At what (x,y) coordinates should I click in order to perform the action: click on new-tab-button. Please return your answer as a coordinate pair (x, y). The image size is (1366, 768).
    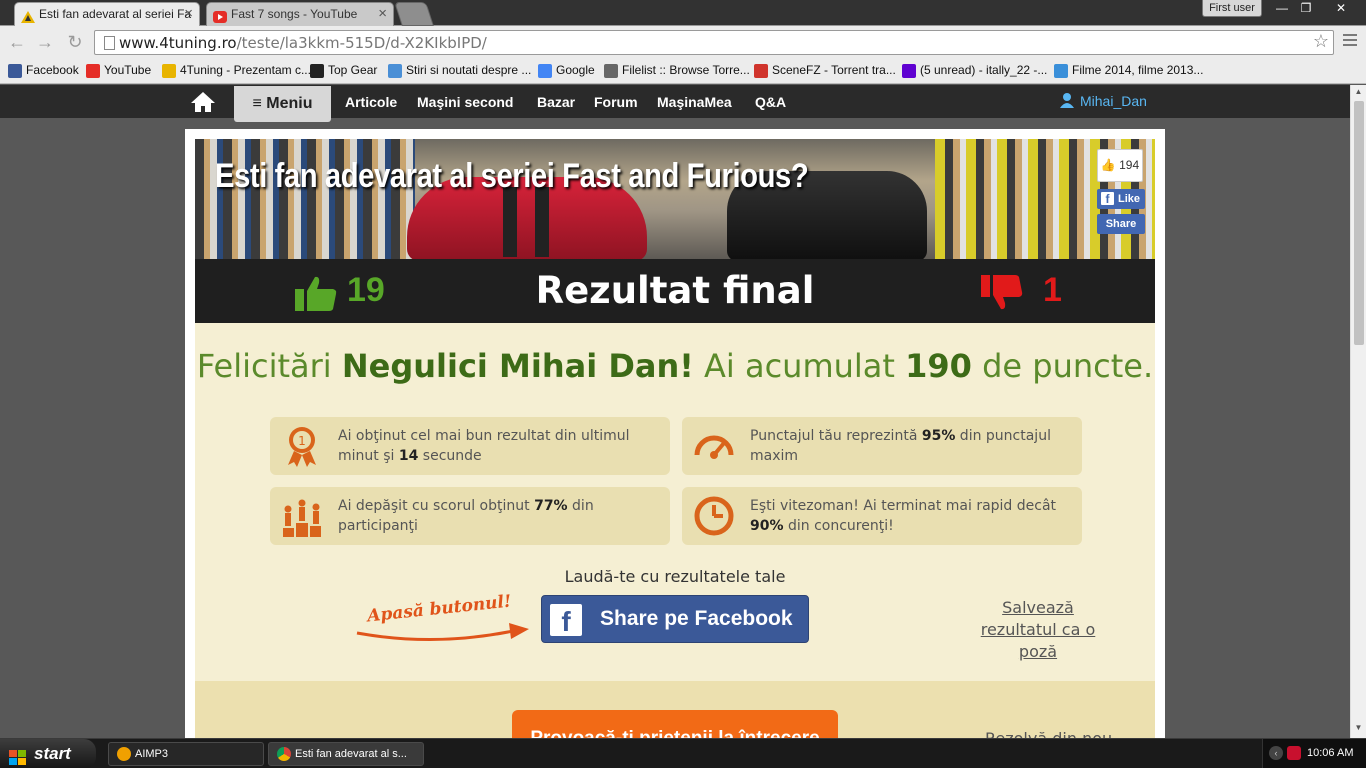
    Looking at the image, I should click on (414, 14).